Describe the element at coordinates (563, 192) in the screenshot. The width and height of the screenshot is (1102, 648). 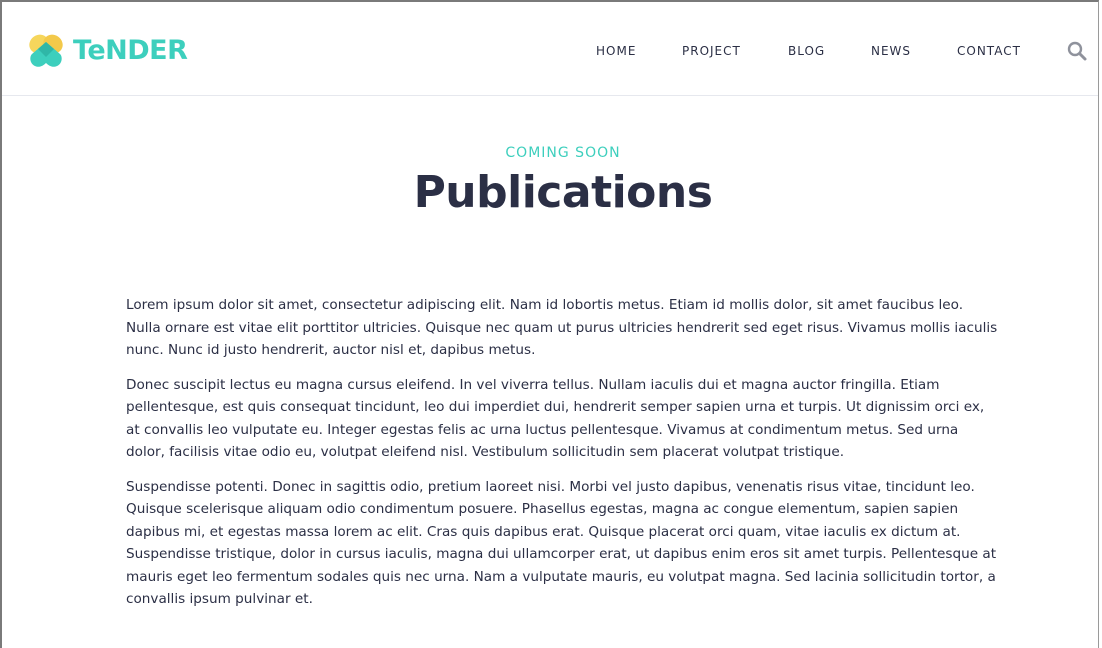
I see `page-title: Publications` at that location.